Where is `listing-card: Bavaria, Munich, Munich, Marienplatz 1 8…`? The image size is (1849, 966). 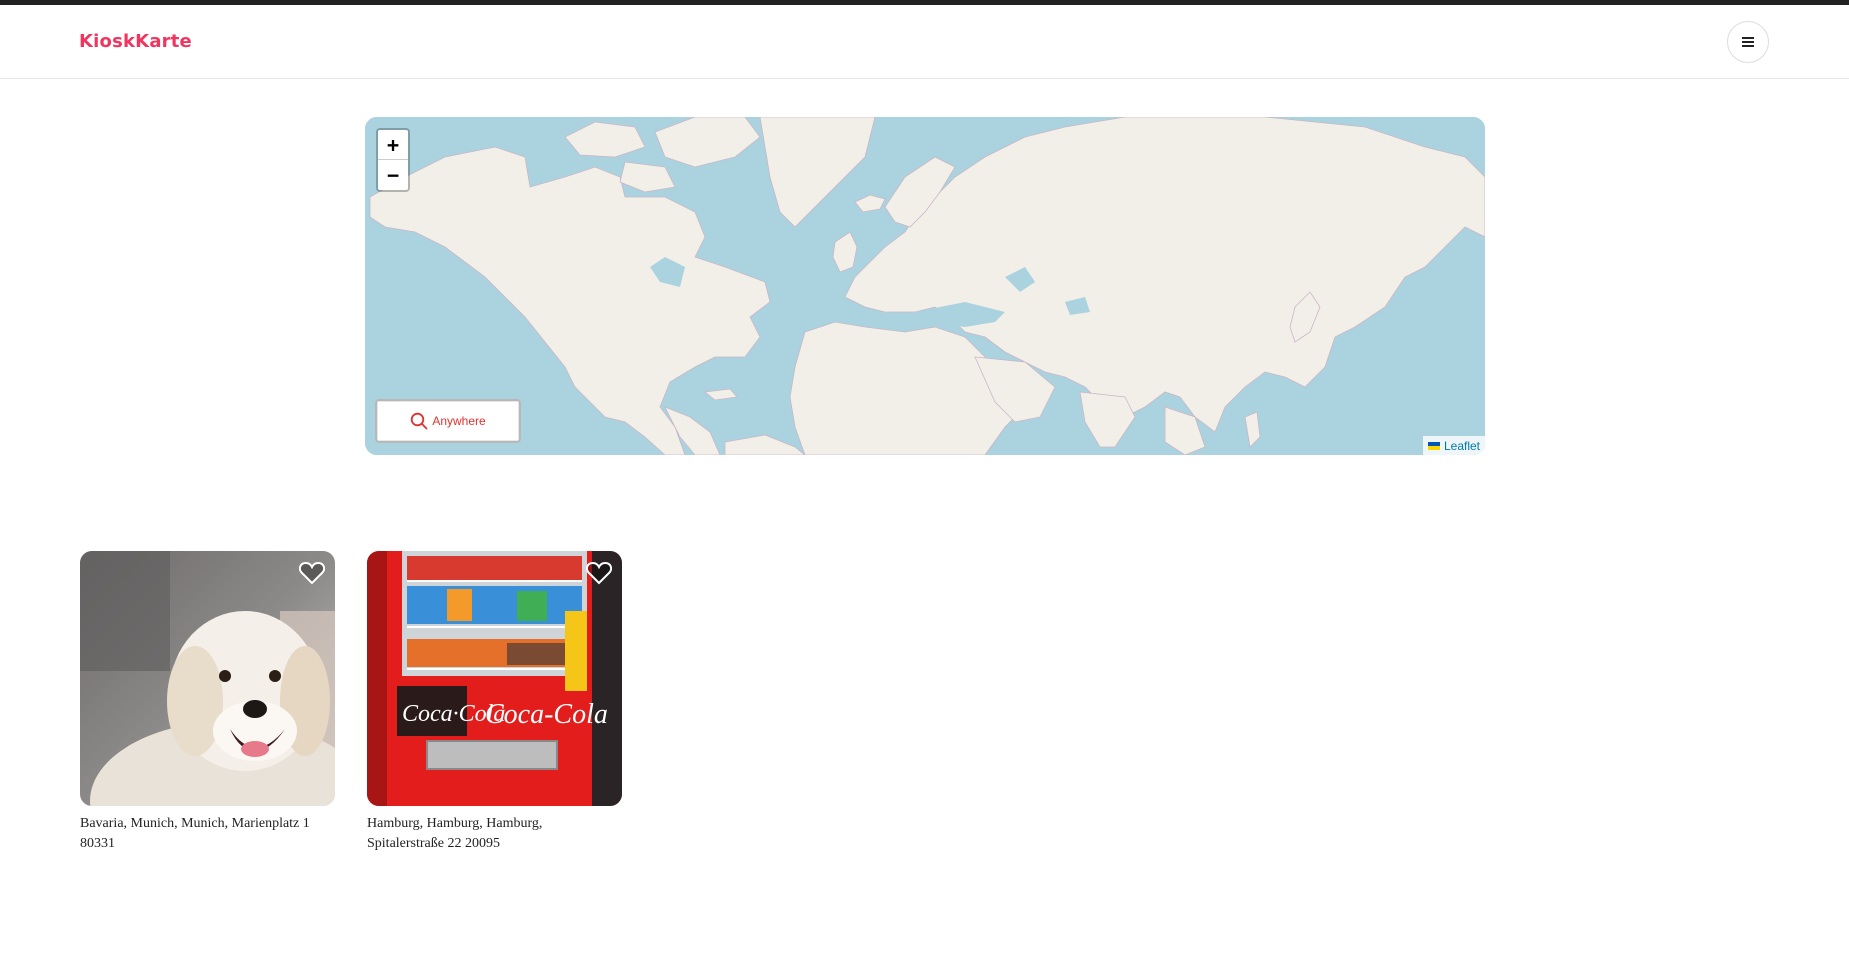 listing-card: Bavaria, Munich, Munich, Marienplatz 1 8… is located at coordinates (207, 702).